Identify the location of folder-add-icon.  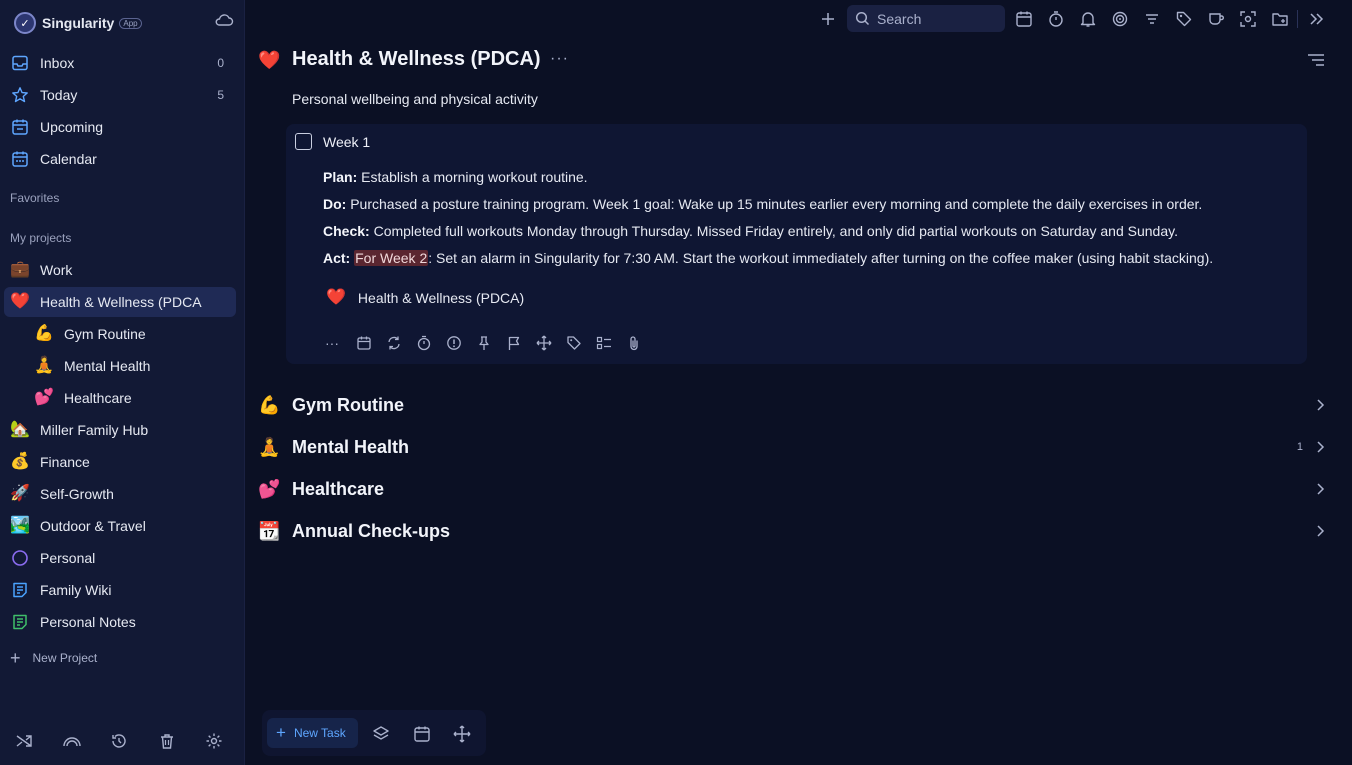
(1280, 19).